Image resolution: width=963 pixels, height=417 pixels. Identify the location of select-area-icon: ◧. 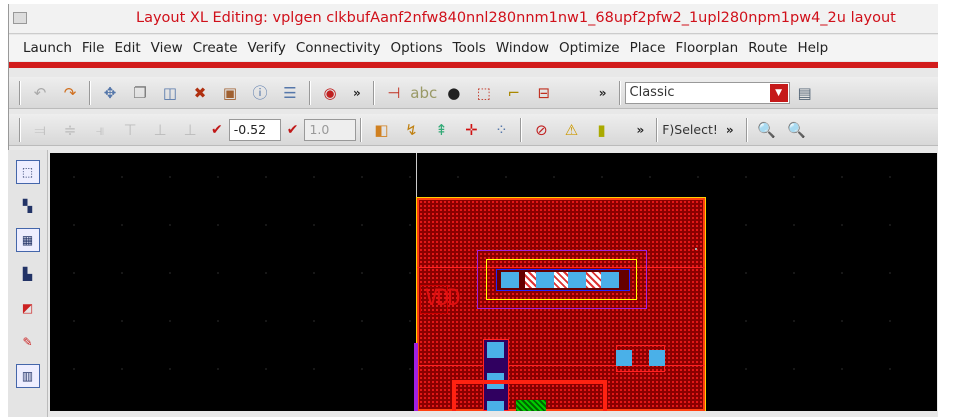
(381, 130).